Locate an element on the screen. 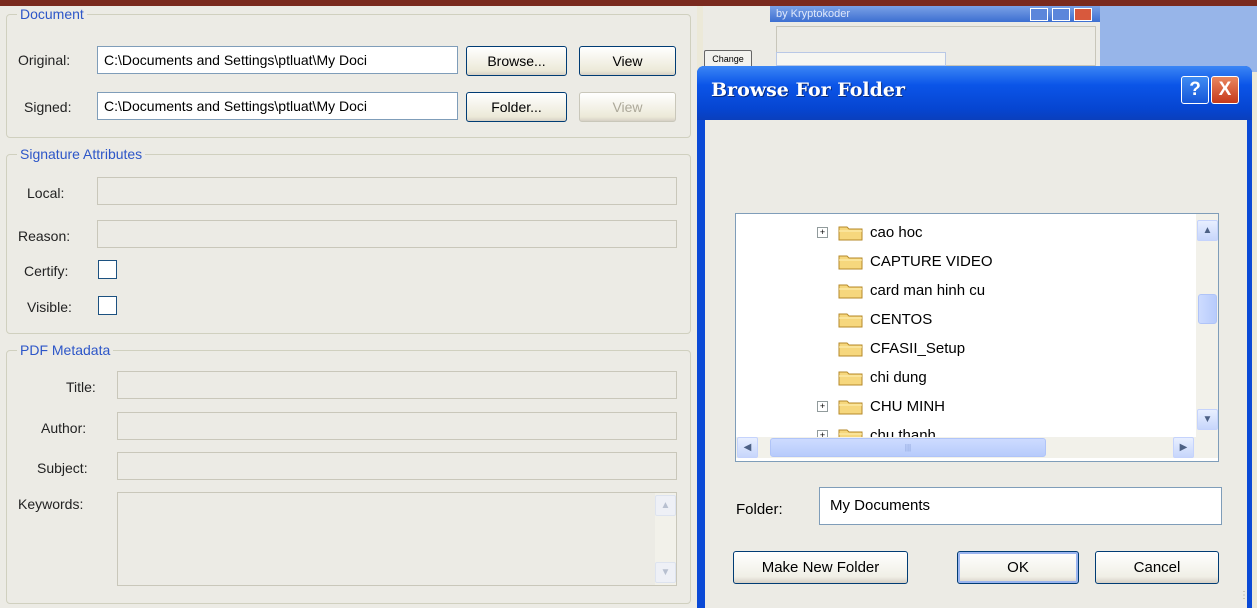 This screenshot has height=608, width=1257. reason-label: Reason: is located at coordinates (44, 236).